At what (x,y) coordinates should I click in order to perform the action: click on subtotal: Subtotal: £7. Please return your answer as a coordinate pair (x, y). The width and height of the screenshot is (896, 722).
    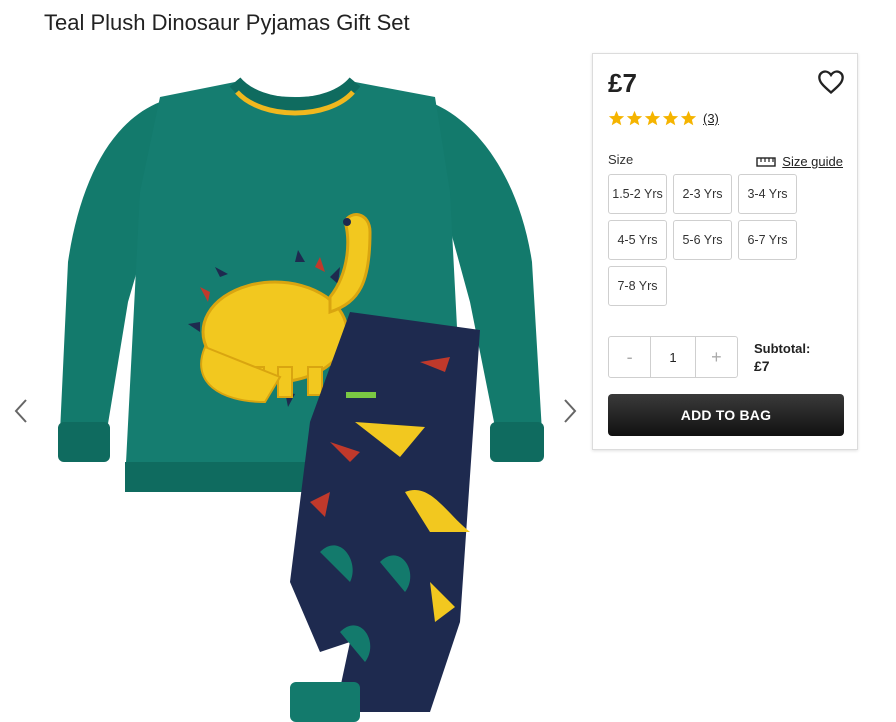
    Looking at the image, I should click on (782, 357).